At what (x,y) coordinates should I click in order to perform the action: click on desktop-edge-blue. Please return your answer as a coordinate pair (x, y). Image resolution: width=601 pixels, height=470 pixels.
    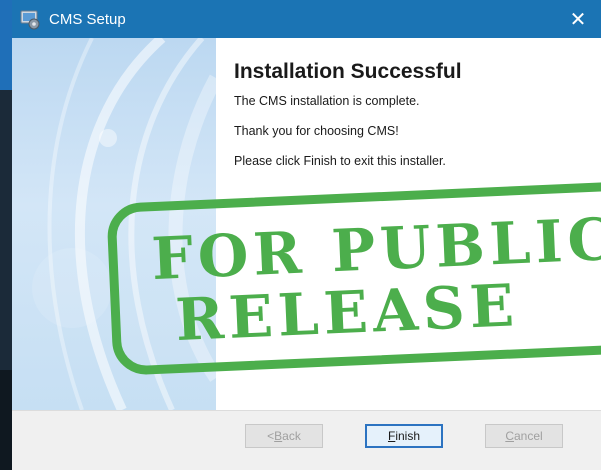
    Looking at the image, I should click on (6, 45).